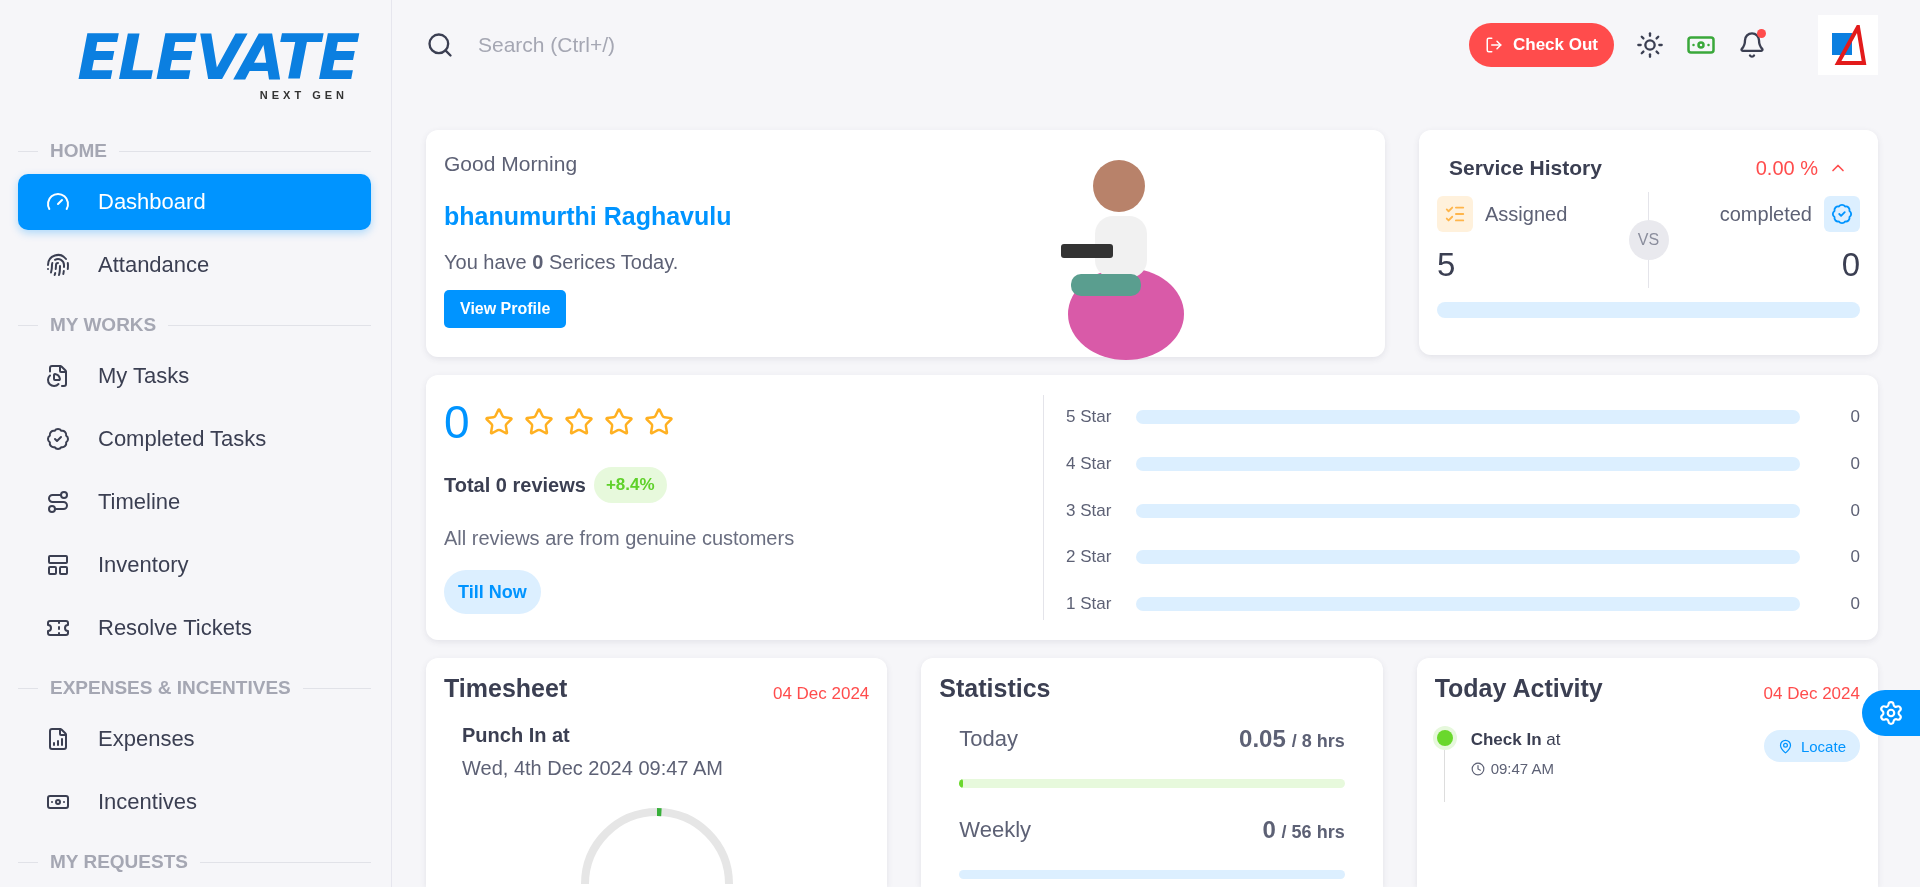 The image size is (1920, 887). What do you see at coordinates (170, 688) in the screenshot?
I see `sidebar-section-title: EXPENSES & INCENTIVES` at bounding box center [170, 688].